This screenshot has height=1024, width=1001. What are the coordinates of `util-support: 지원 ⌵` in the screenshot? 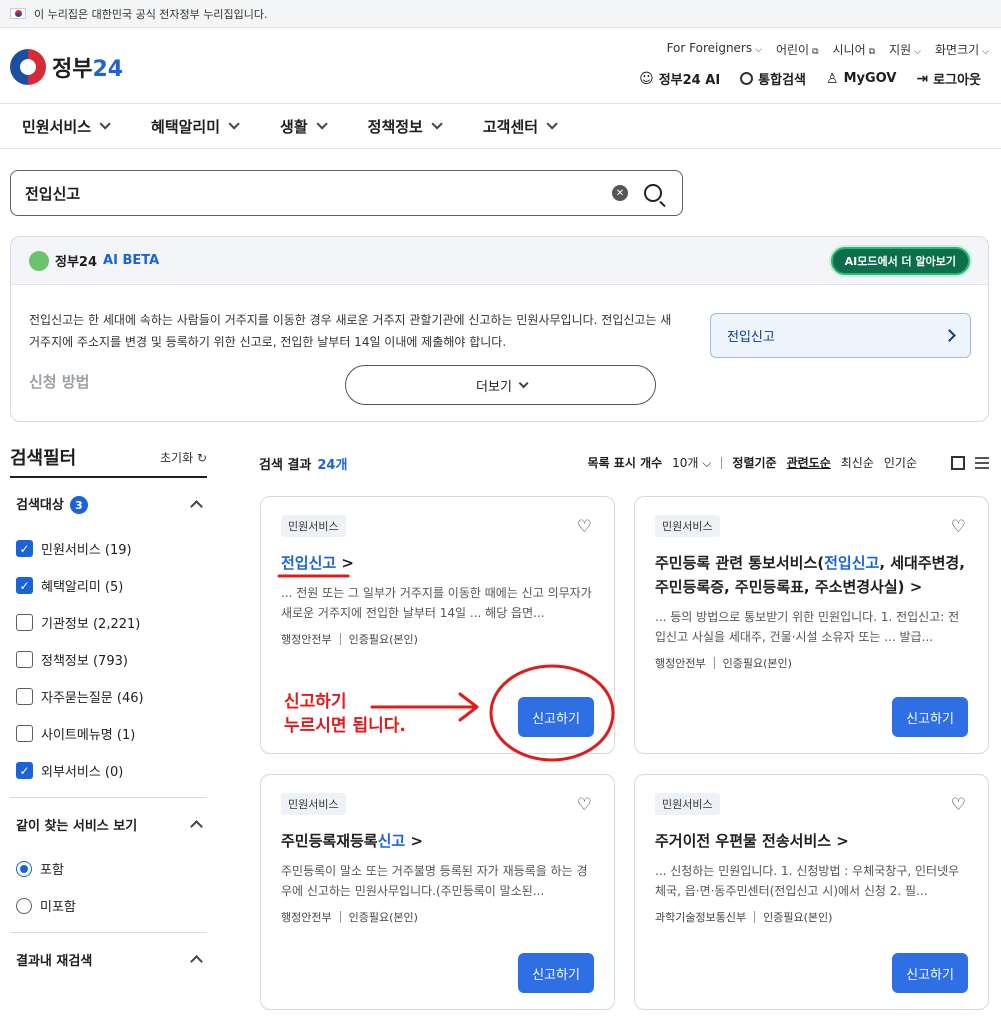 It's located at (905, 49).